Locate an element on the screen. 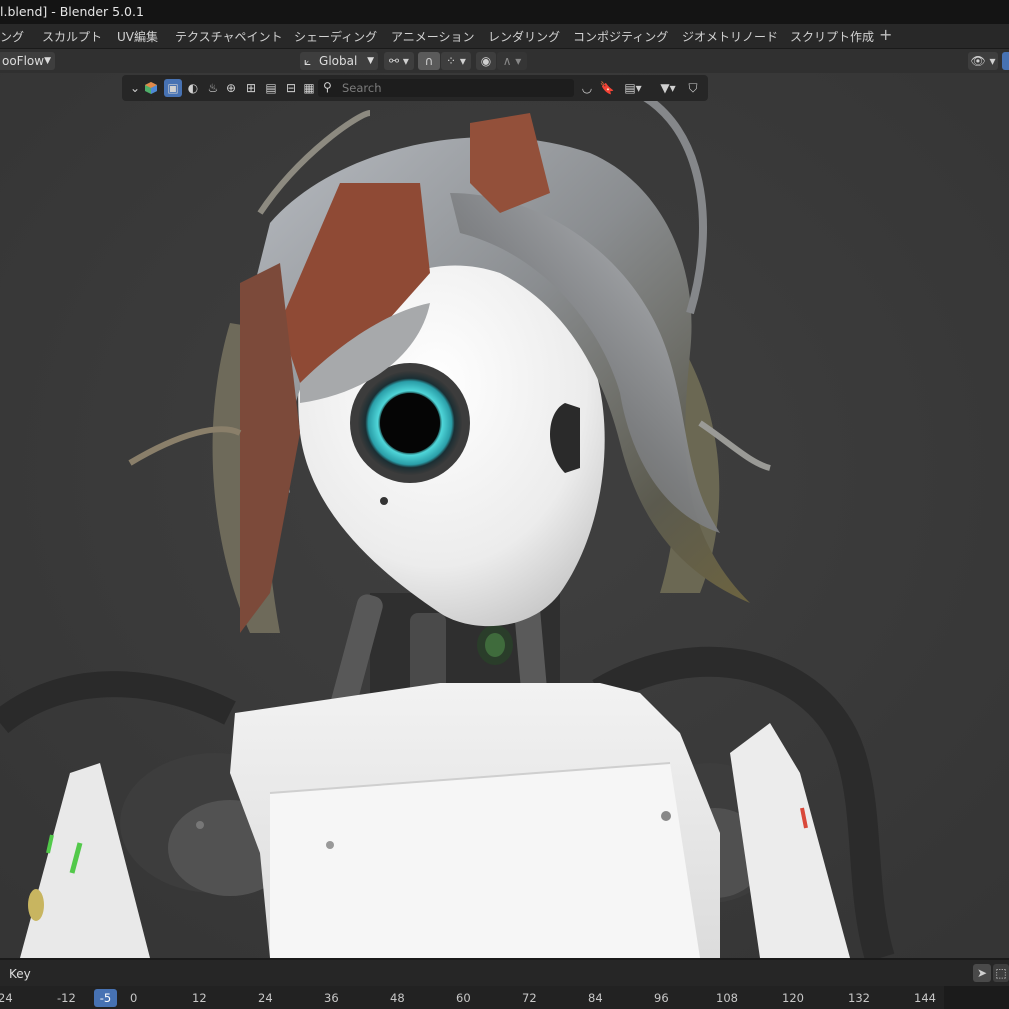 This screenshot has height=1009, width=1009. tab-geometry-nodes: ジオメトリノード is located at coordinates (730, 36).